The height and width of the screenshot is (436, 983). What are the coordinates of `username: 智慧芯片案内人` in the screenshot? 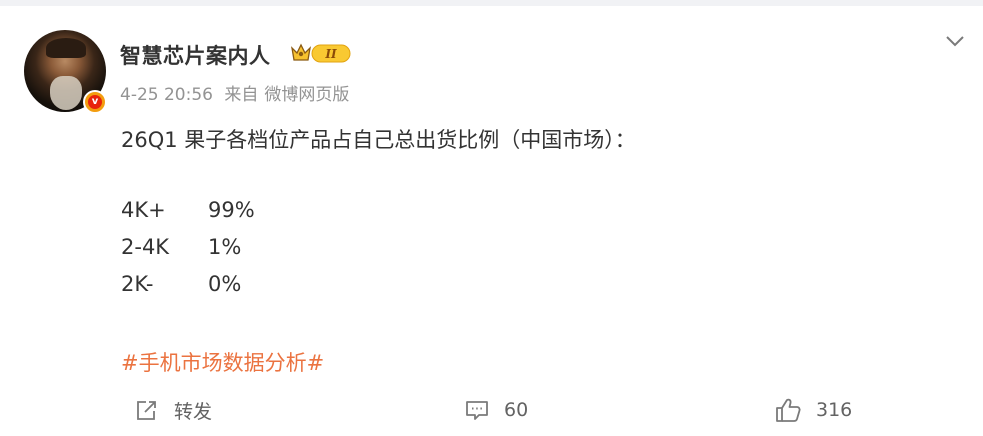 It's located at (195, 55).